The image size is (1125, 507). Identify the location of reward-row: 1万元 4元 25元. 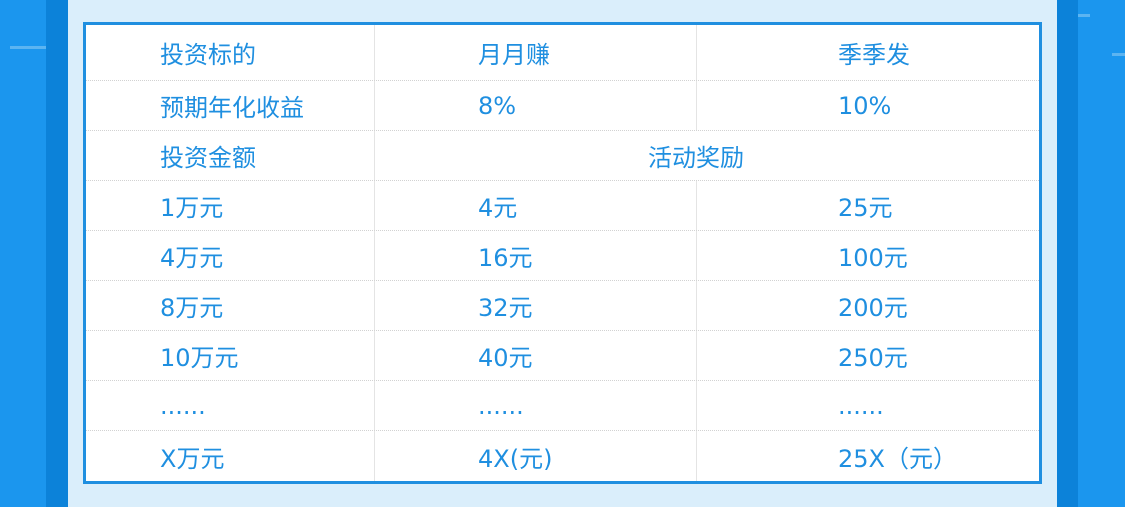
(562, 206).